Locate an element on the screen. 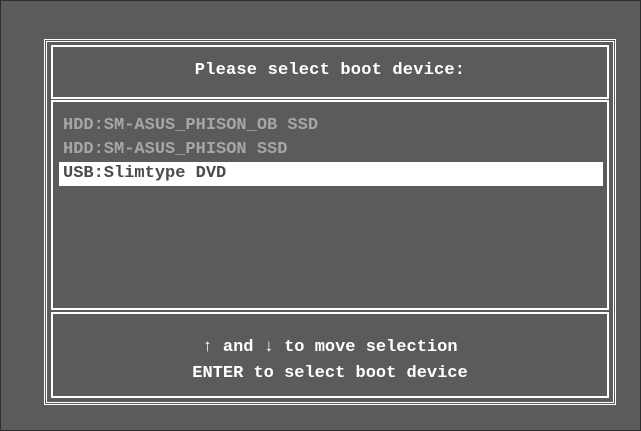 This screenshot has height=431, width=641. and-text: and is located at coordinates (238, 347).